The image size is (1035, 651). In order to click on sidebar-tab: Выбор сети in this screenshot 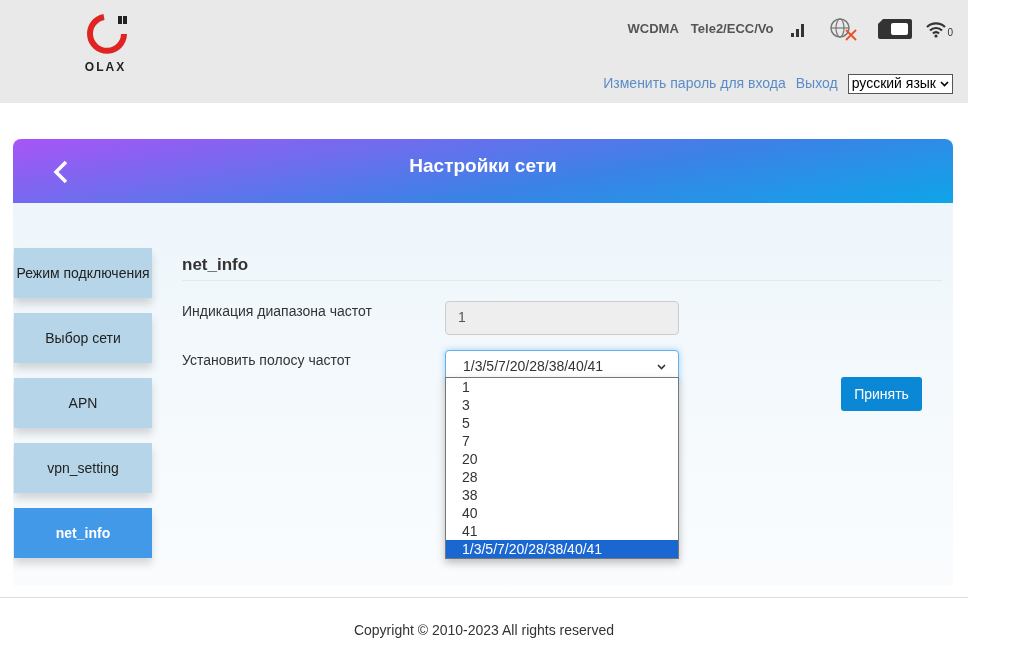, I will do `click(83, 338)`.